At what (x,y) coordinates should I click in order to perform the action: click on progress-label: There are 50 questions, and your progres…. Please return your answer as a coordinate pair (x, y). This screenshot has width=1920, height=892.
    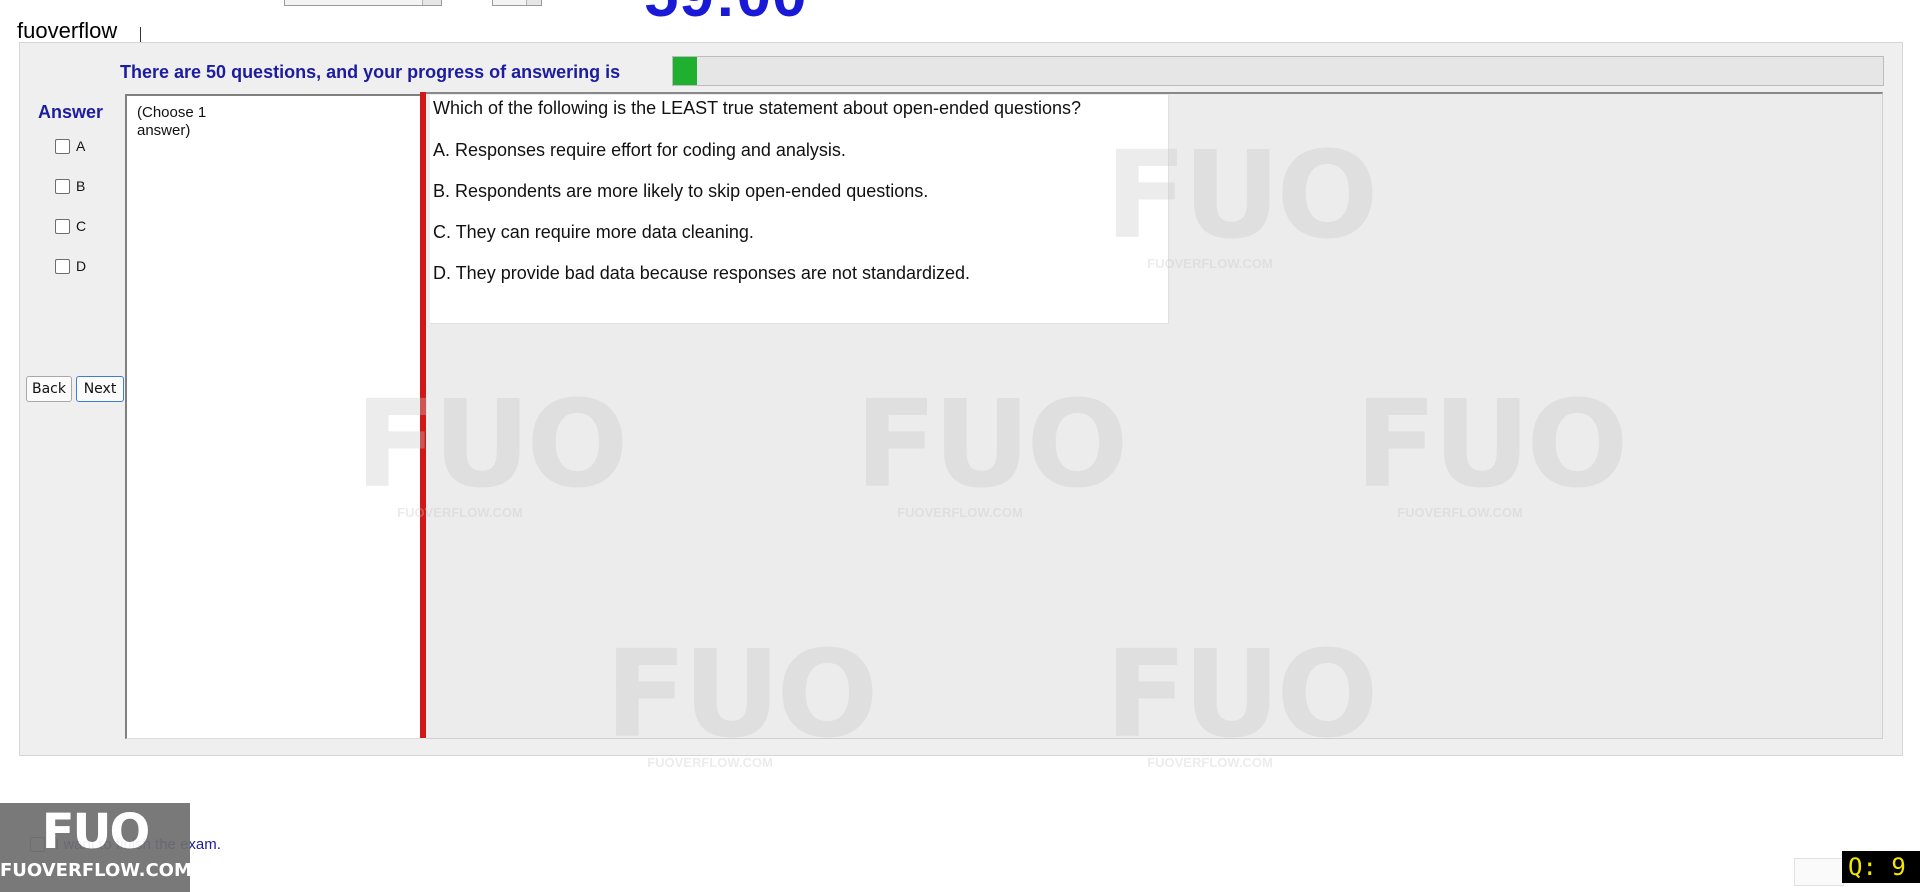
    Looking at the image, I should click on (370, 72).